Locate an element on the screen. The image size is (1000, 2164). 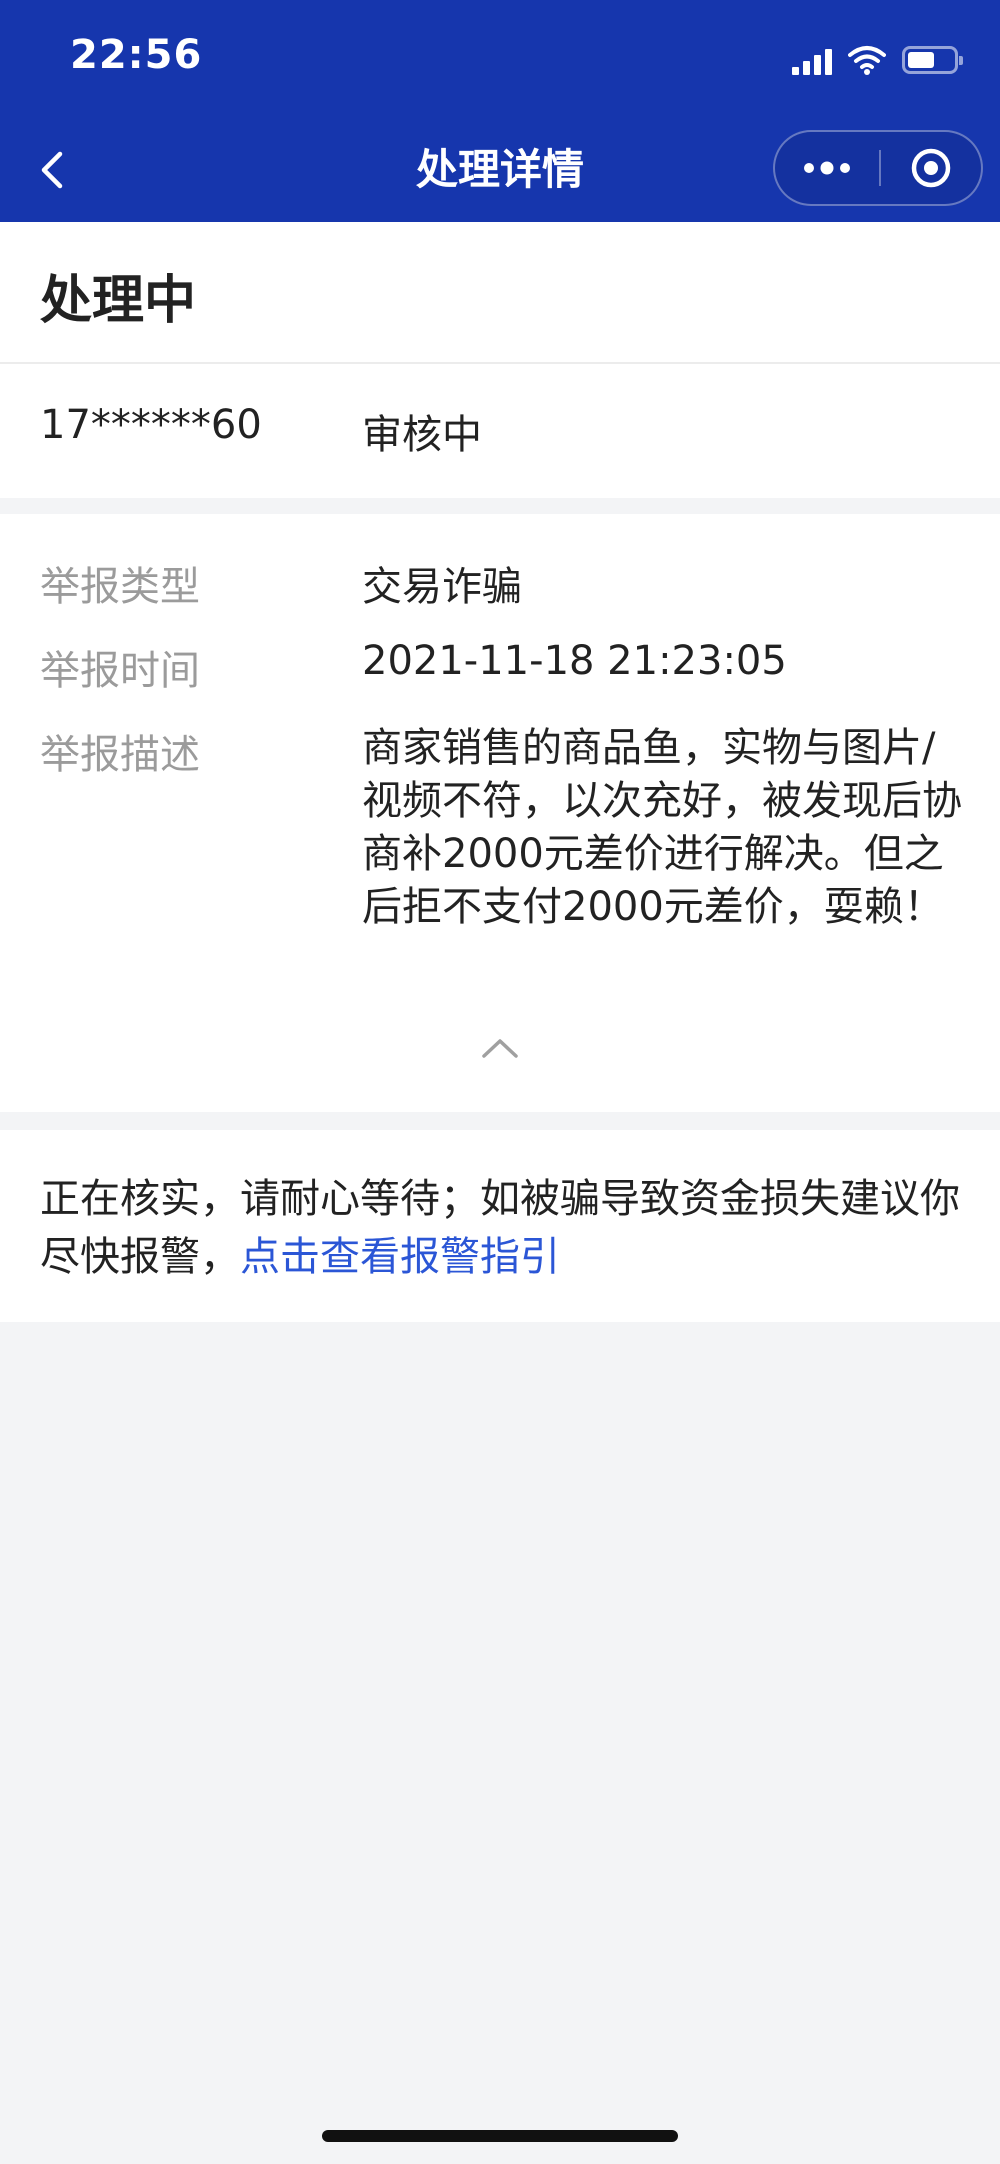
report-description-label: 举报描述 is located at coordinates (120, 755).